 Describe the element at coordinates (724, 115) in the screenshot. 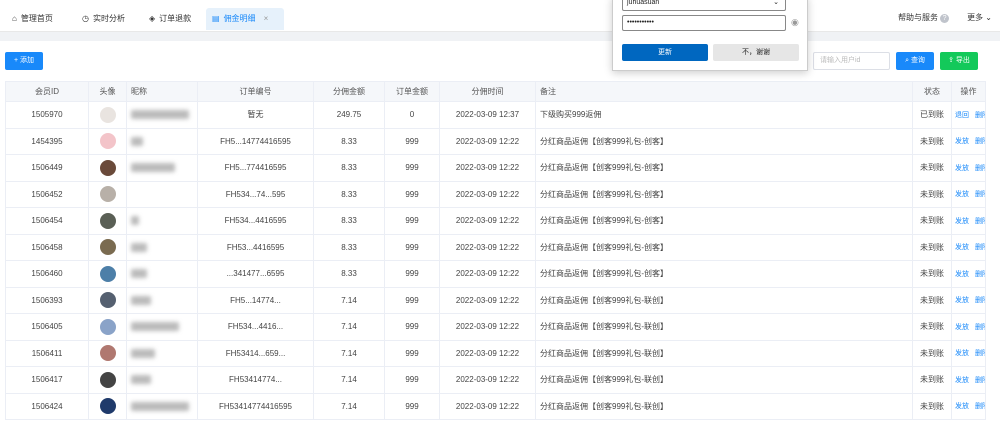

I see `remark: 下级购买999返佣` at that location.